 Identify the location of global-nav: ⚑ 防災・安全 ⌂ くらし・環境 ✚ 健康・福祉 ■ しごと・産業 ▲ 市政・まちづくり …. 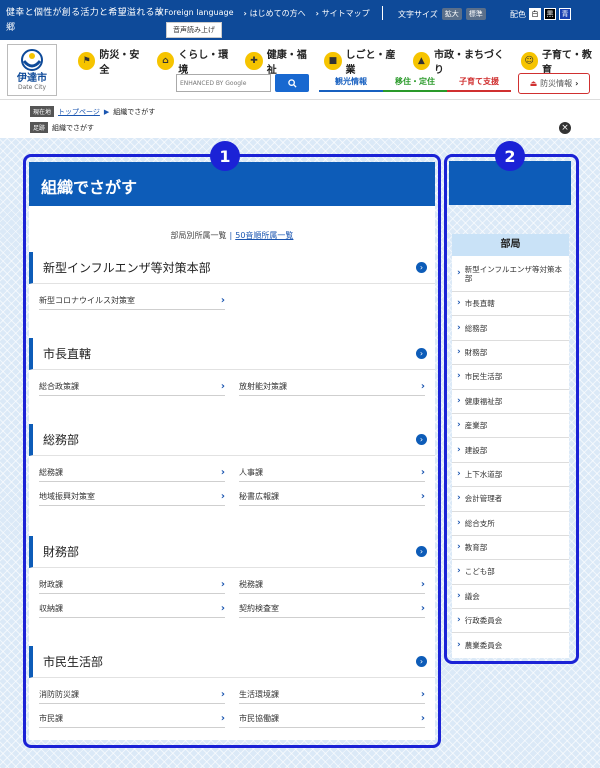
(339, 61).